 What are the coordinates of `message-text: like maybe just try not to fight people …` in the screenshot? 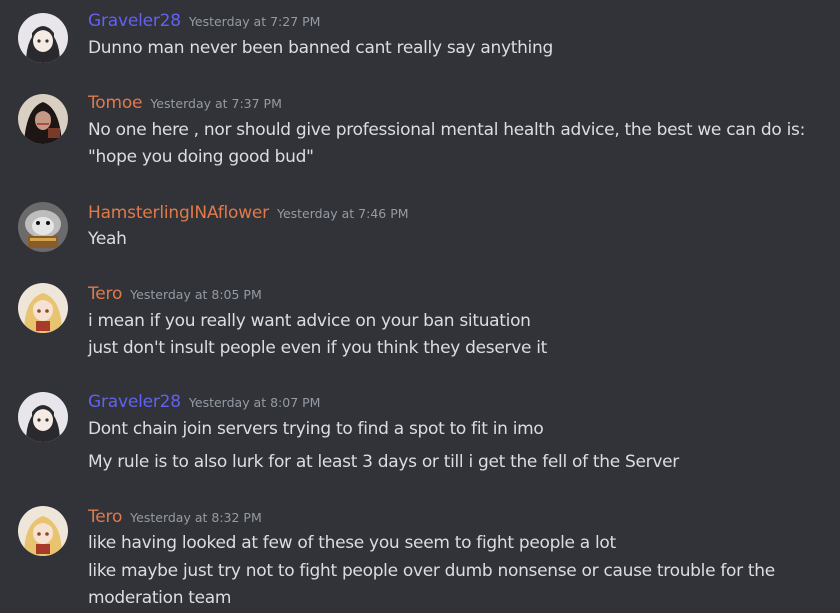 It's located at (431, 571).